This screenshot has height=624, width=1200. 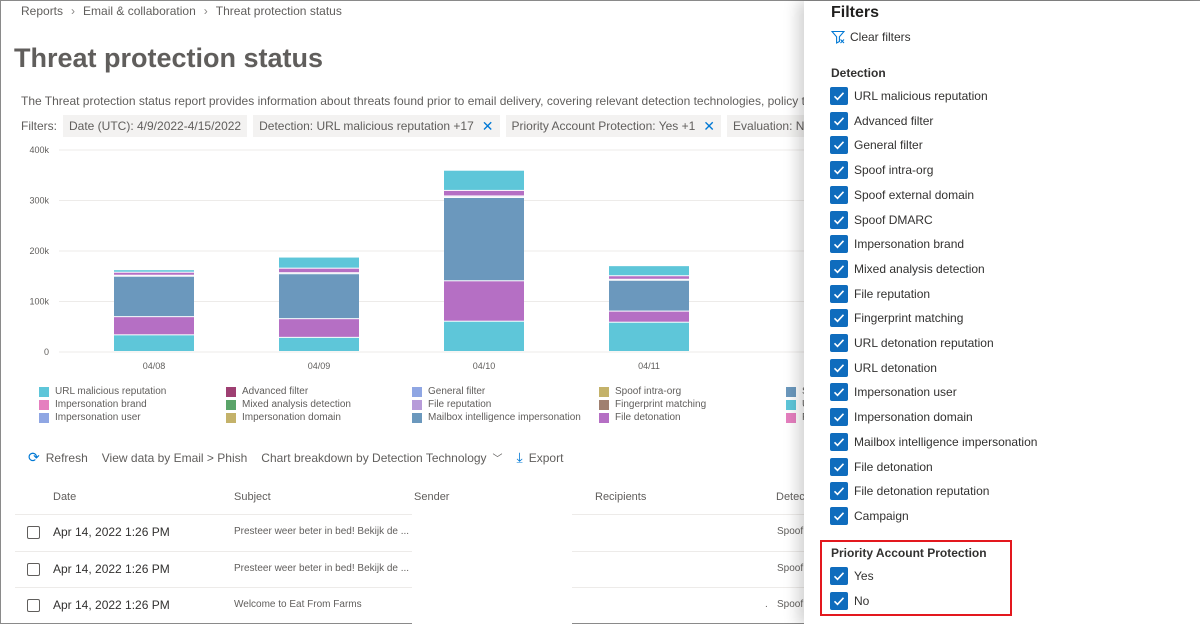 I want to click on refresh-button: ⟳ Refresh, so click(x=58, y=457).